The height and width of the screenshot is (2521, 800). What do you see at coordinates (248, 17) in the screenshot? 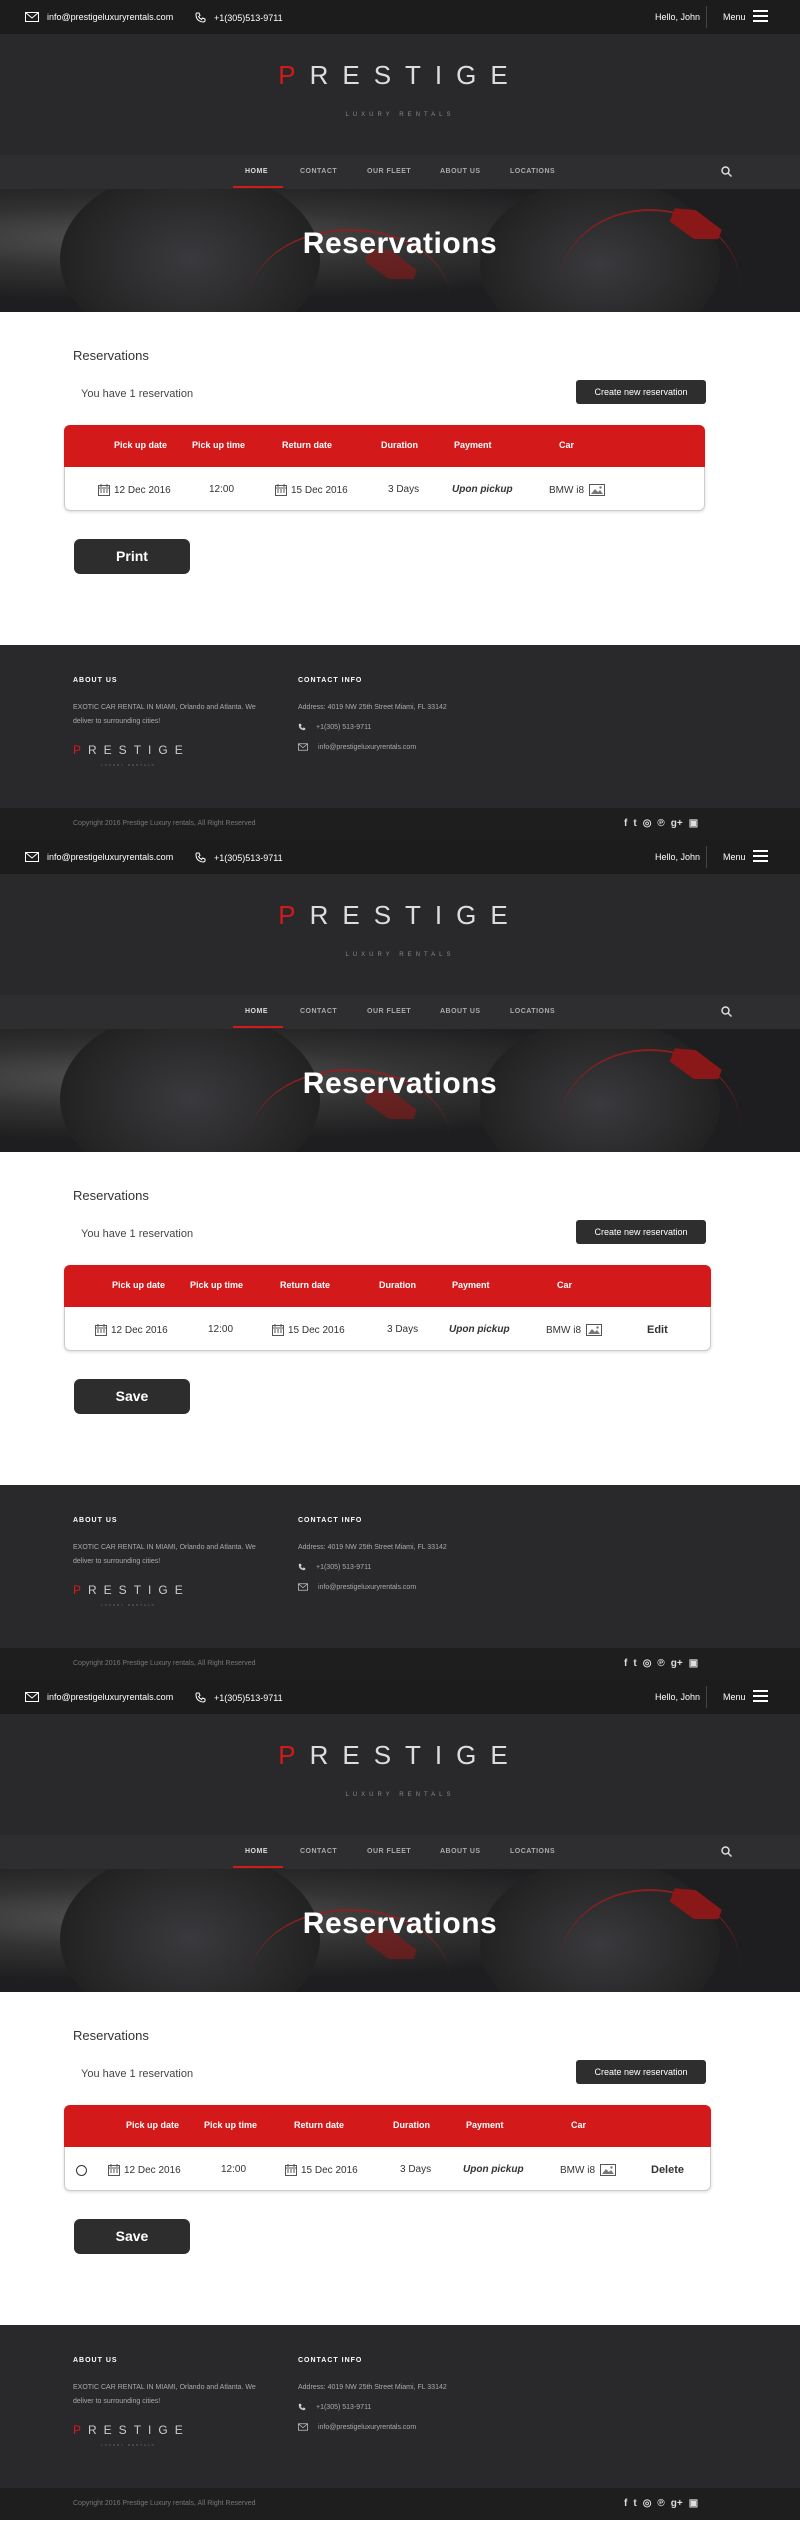
I see `topbar-phone: +1(305)513-9711` at bounding box center [248, 17].